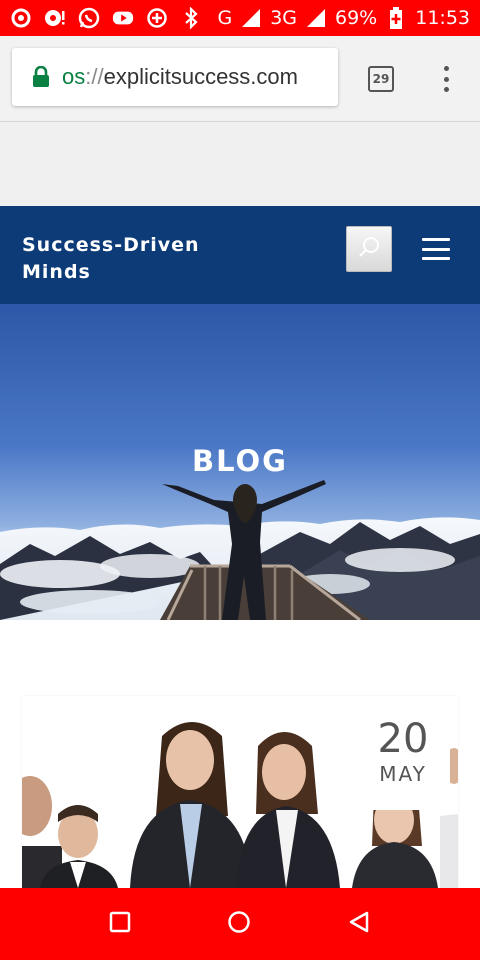  Describe the element at coordinates (403, 739) in the screenshot. I see `post-date-day: 20` at that location.